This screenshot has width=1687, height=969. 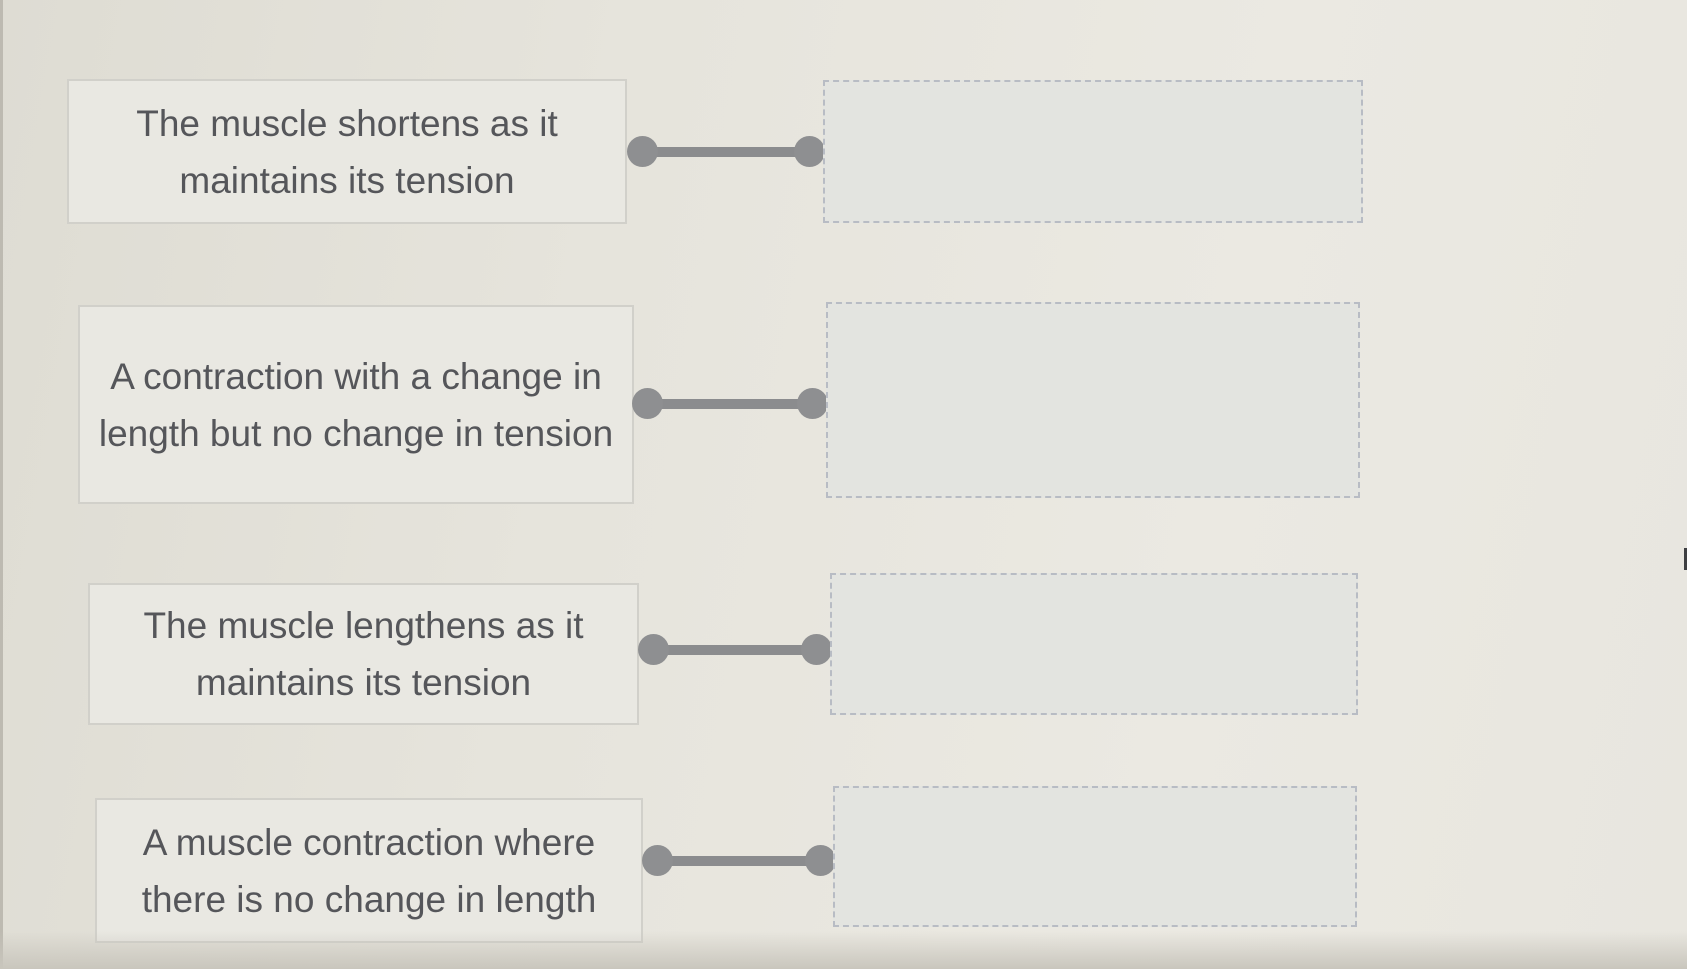 I want to click on screen-left-edge, so click(x=1, y=484).